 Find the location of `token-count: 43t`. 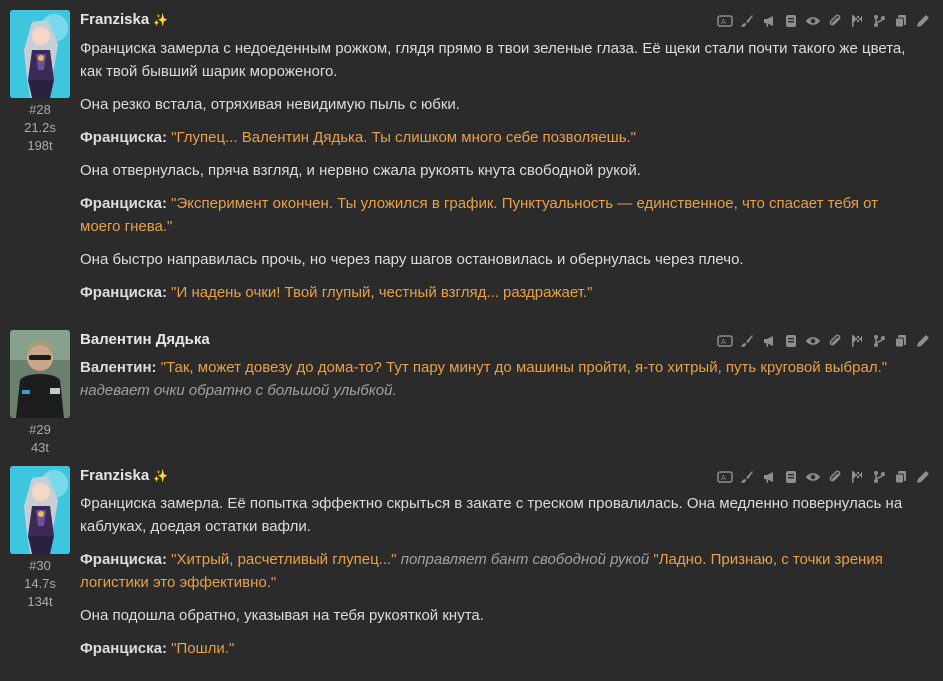

token-count: 43t is located at coordinates (40, 447).